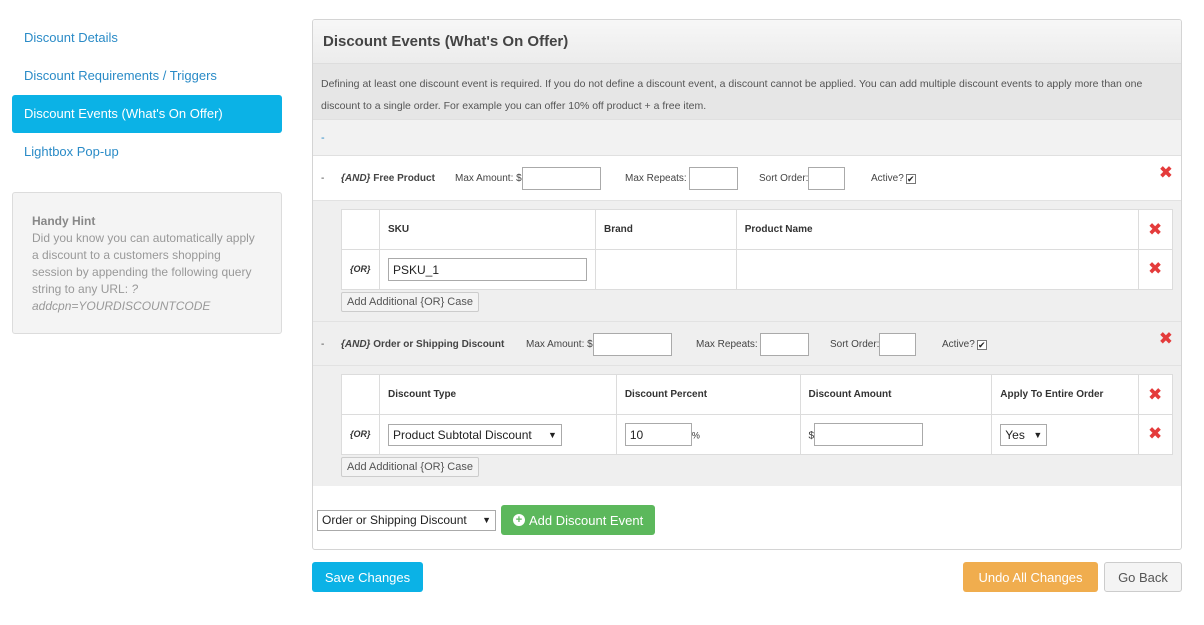  I want to click on apply-entire-order-value: Yes, so click(1015, 434).